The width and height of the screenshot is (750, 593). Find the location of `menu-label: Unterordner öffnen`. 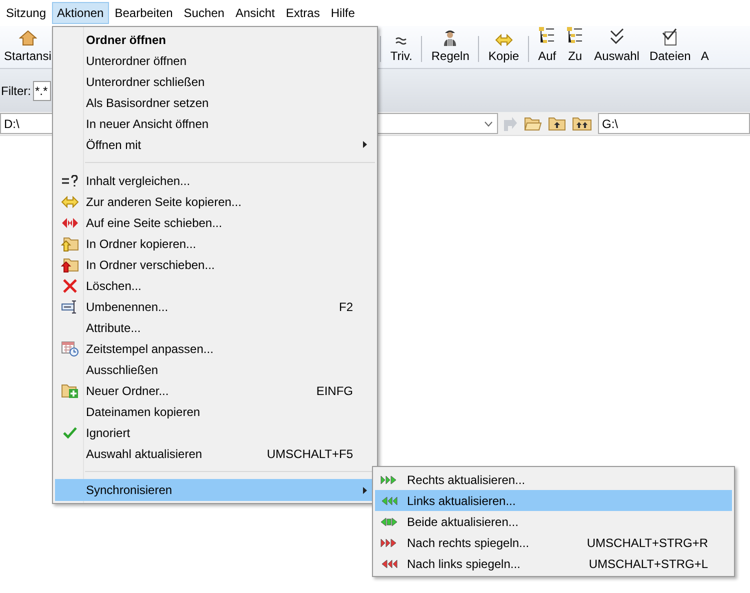

menu-label: Unterordner öffnen is located at coordinates (136, 61).